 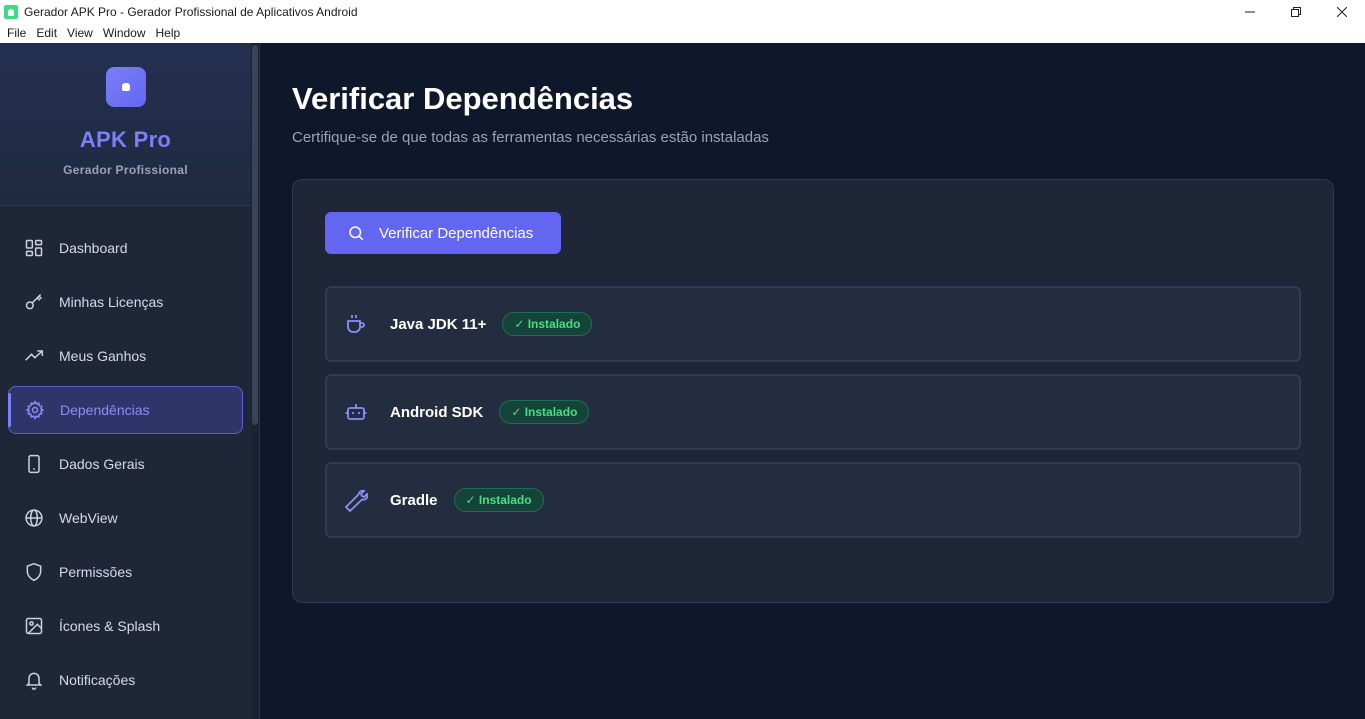 I want to click on sidebar-item-notificacoes: Notificações, so click(x=125, y=680).